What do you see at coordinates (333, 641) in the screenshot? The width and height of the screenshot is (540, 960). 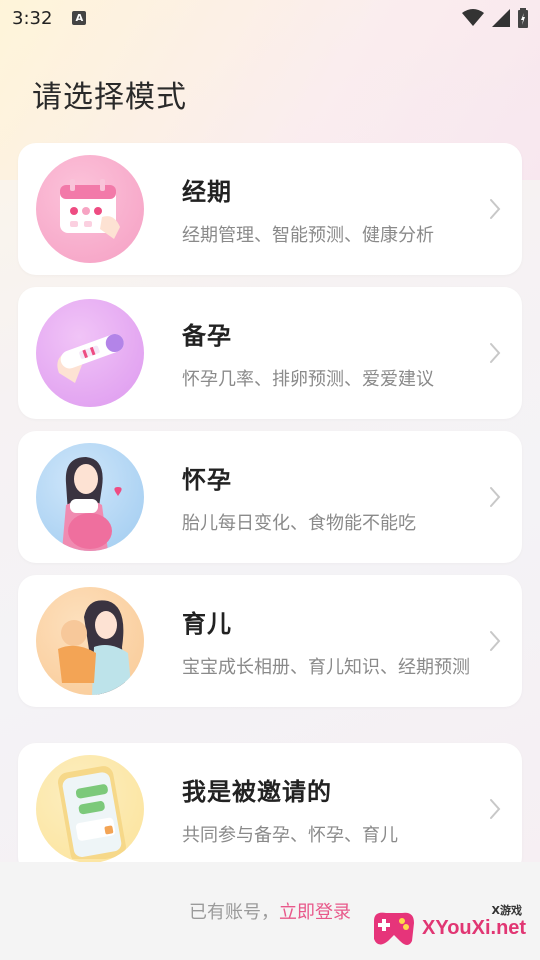 I see `mode-card-text: 育儿 宝宝成长相册、育儿知识、经期预测` at bounding box center [333, 641].